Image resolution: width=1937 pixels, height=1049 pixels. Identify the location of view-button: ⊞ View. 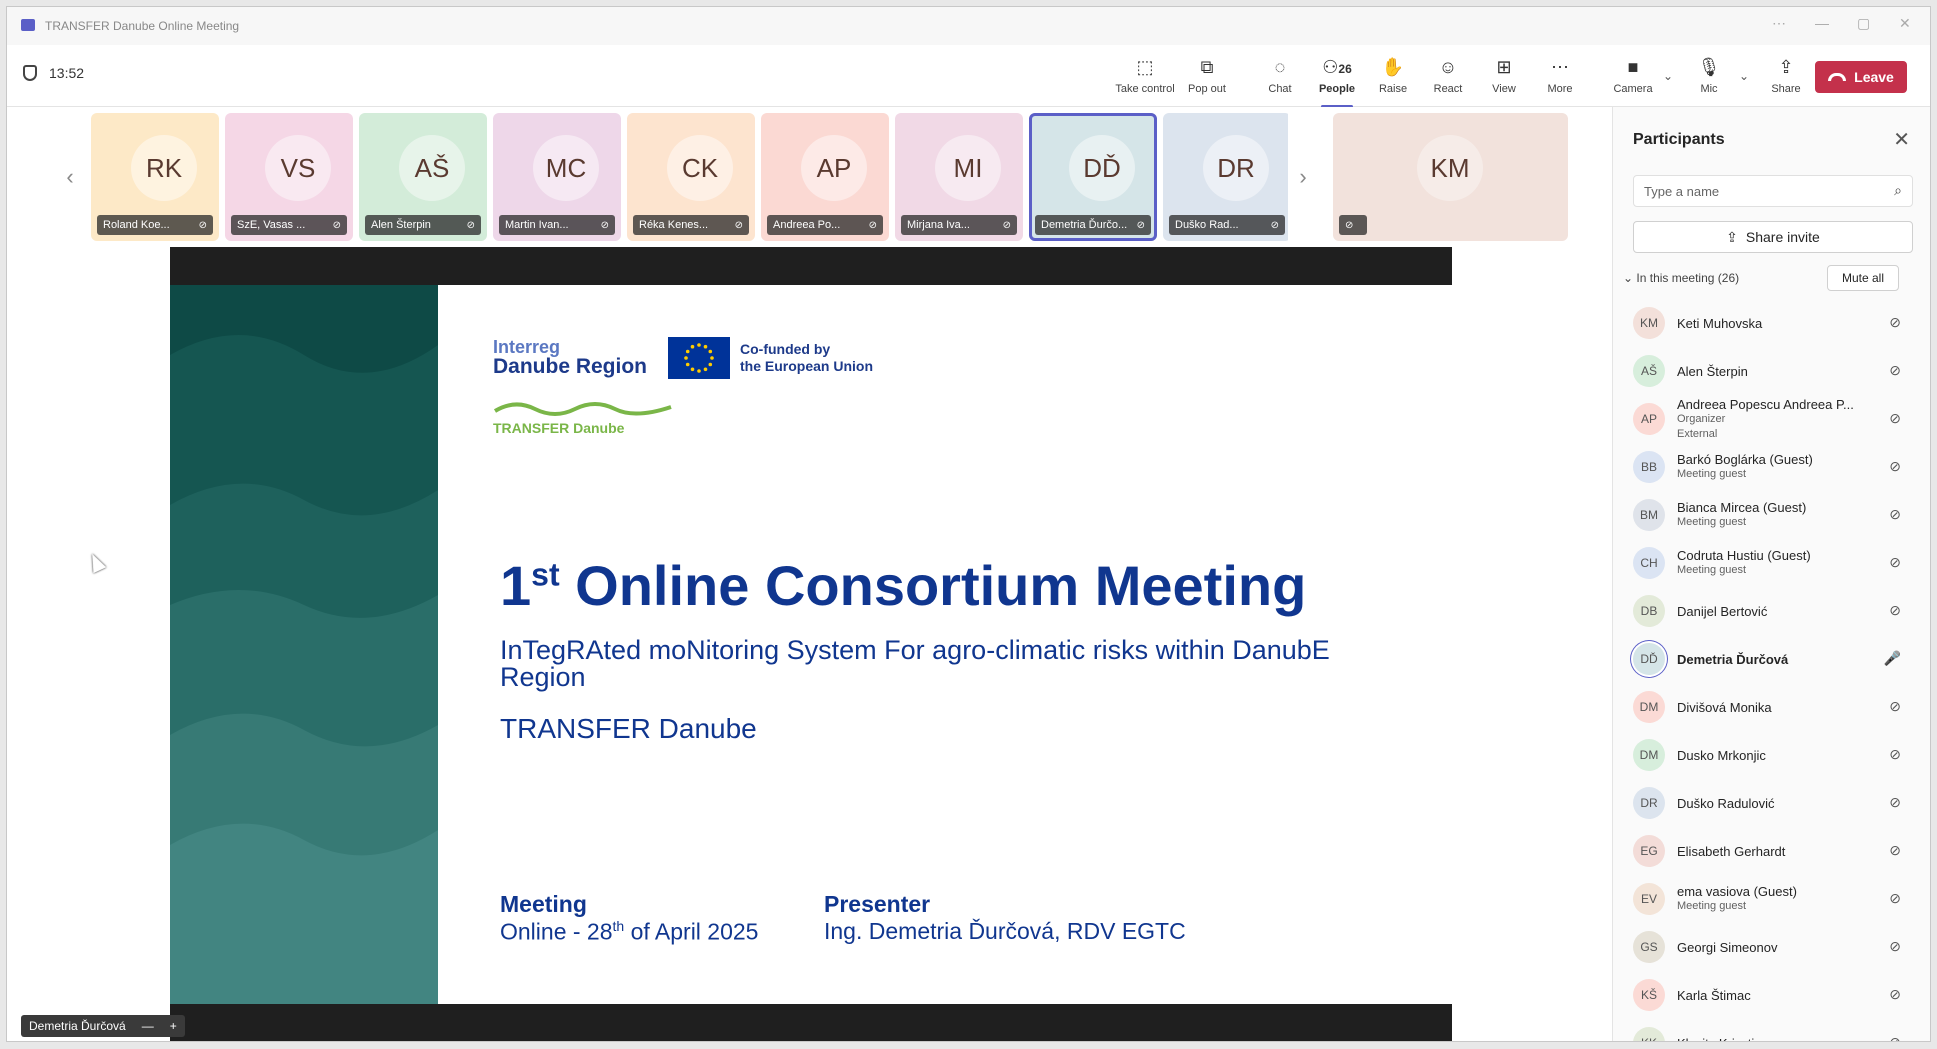
(1504, 75).